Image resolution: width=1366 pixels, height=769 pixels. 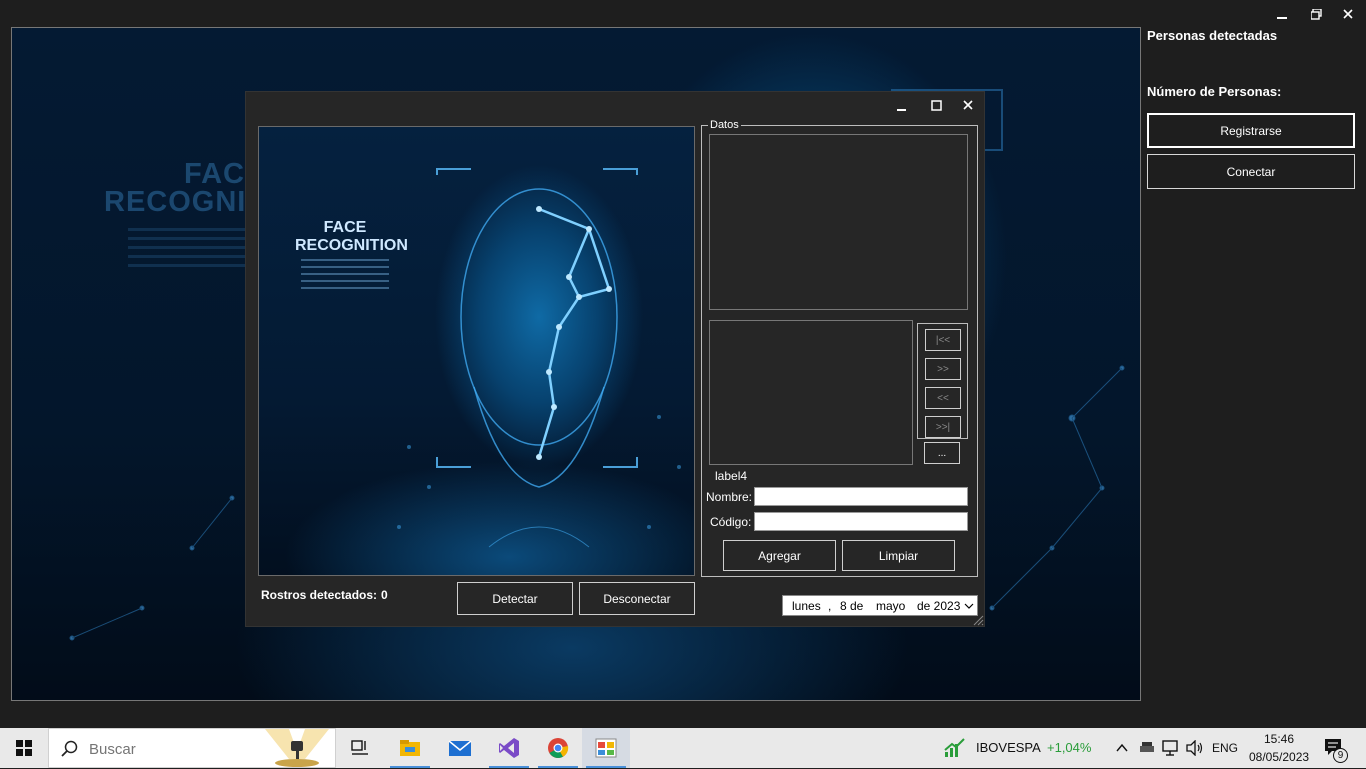 I want to click on personas-detectadas-label: Personas detectadas, so click(x=1212, y=35).